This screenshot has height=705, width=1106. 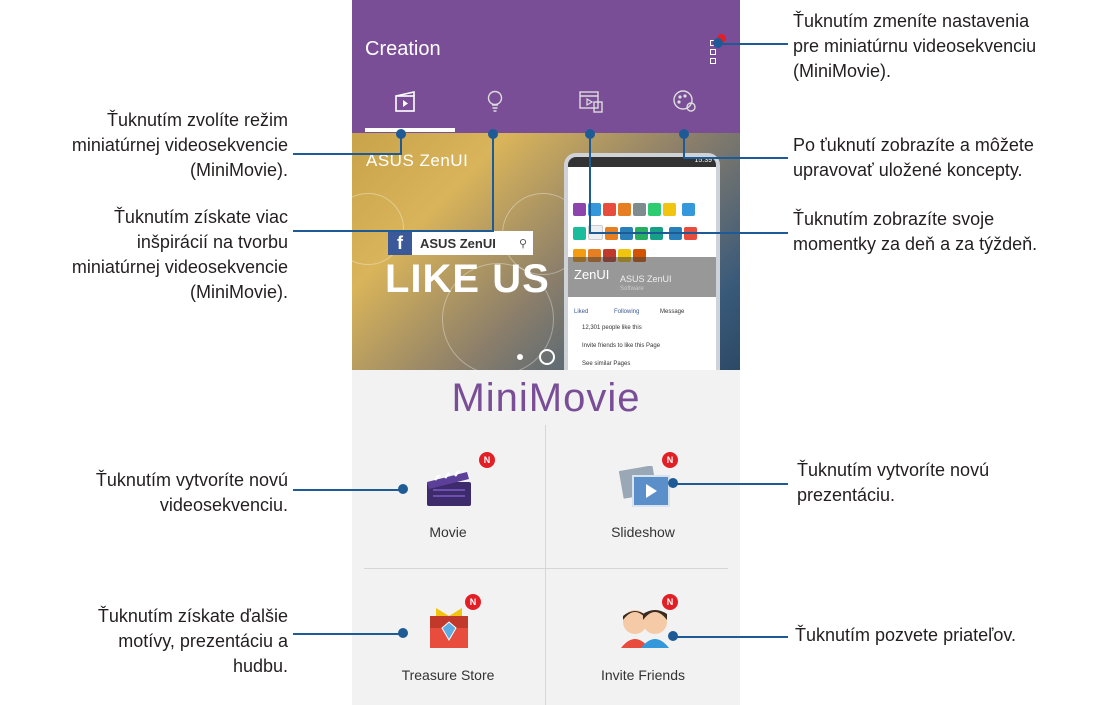 What do you see at coordinates (223, 505) in the screenshot?
I see `callout-line: videosekvenciu.` at bounding box center [223, 505].